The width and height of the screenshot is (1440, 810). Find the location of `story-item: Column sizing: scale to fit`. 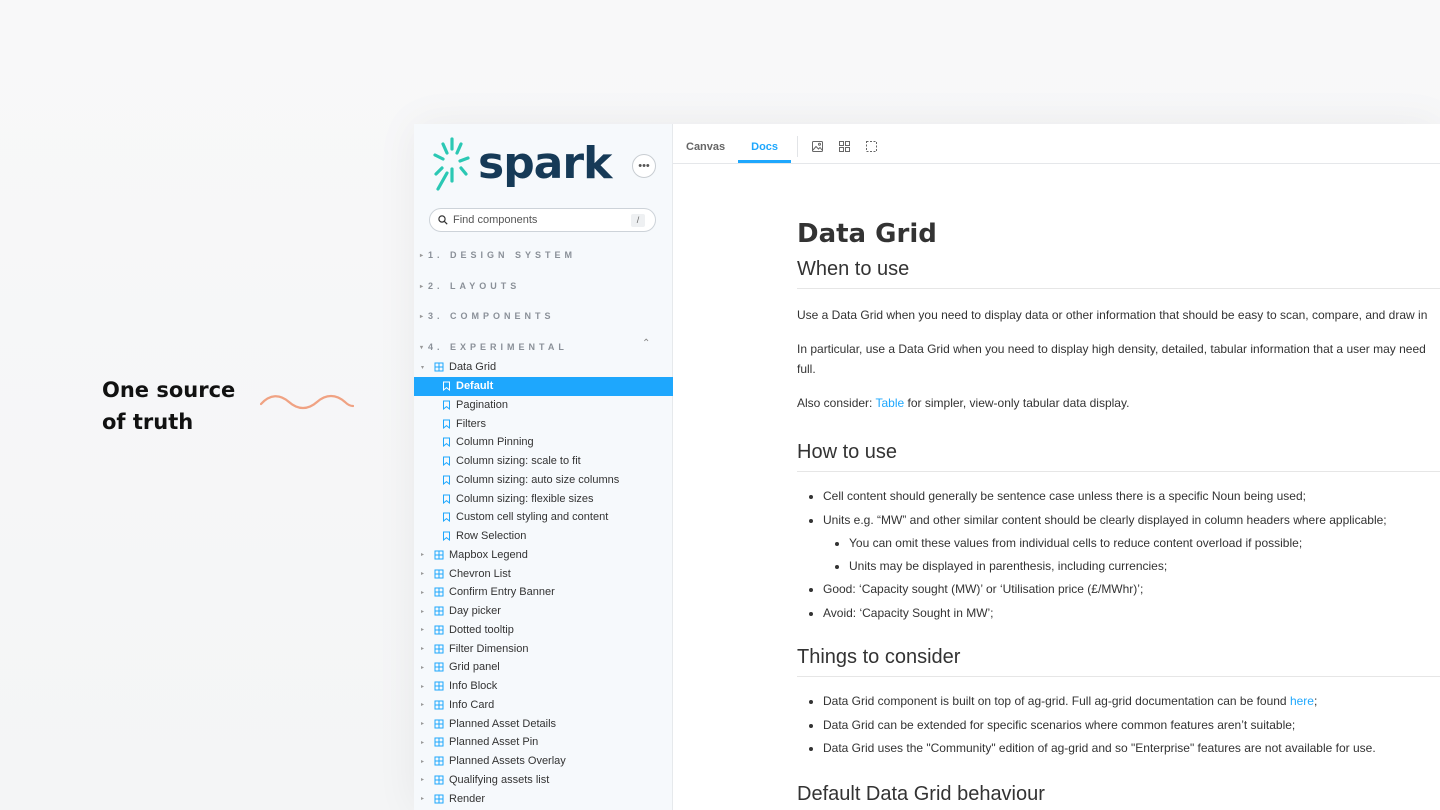

story-item: Column sizing: scale to fit is located at coordinates (543, 461).